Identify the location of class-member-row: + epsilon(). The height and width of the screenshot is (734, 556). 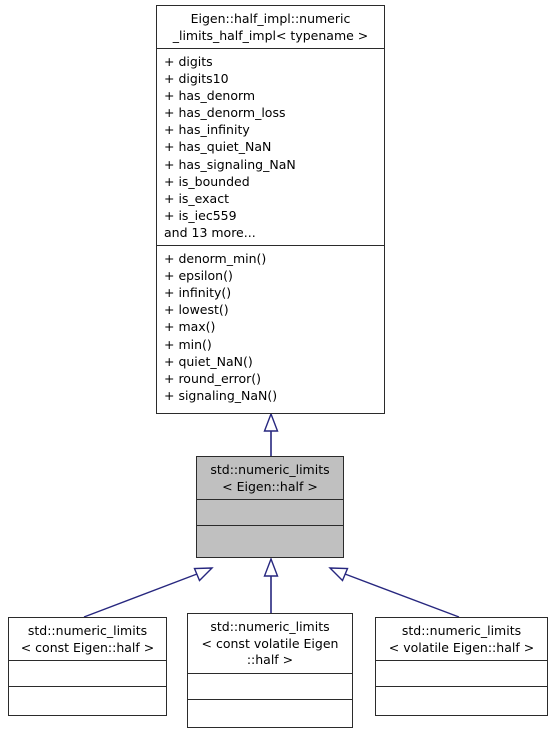
(198, 276).